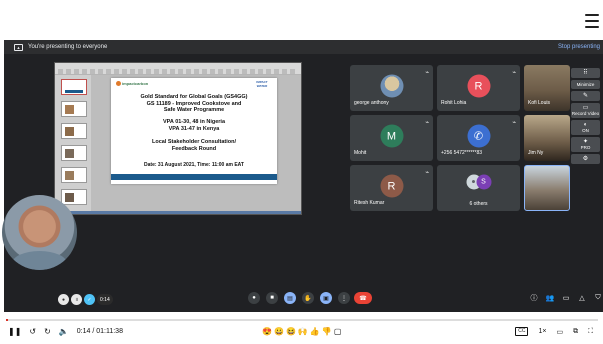 The image size is (603, 344). I want to click on app-status-bar, so click(178, 212).